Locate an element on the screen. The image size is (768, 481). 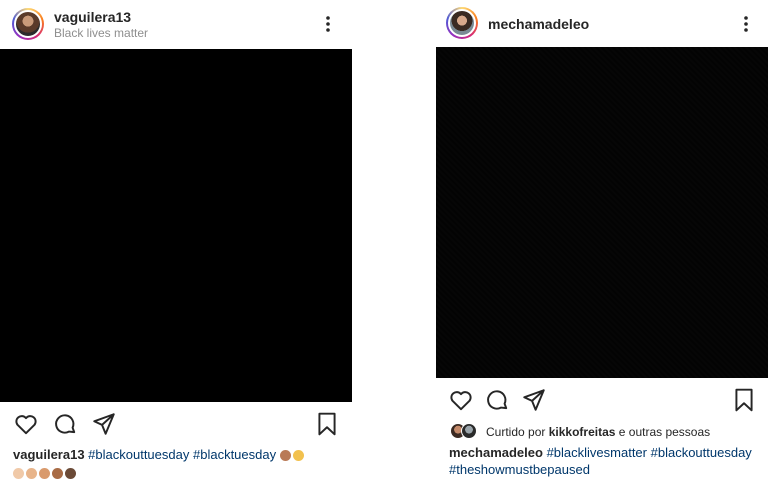
username: mechamadeleo is located at coordinates (538, 24).